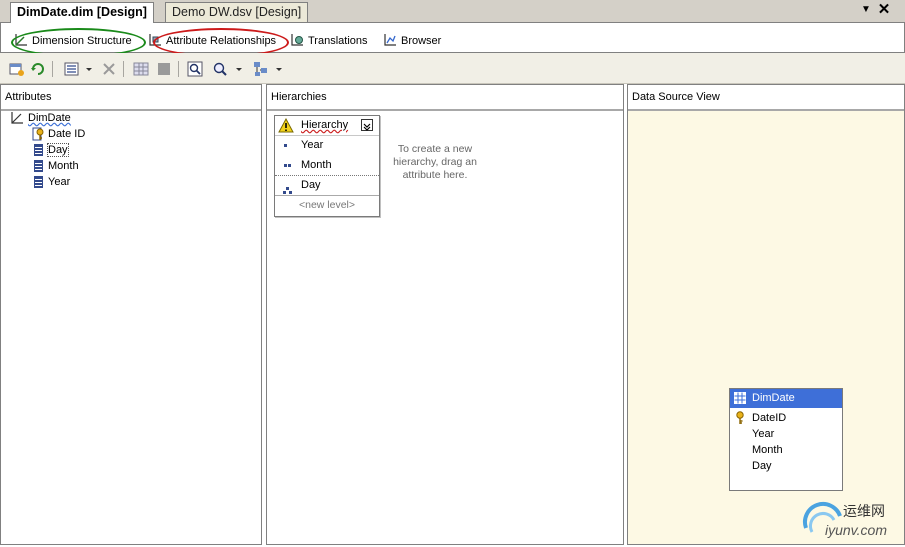 The image size is (905, 547). I want to click on grid-icon, so click(141, 69).